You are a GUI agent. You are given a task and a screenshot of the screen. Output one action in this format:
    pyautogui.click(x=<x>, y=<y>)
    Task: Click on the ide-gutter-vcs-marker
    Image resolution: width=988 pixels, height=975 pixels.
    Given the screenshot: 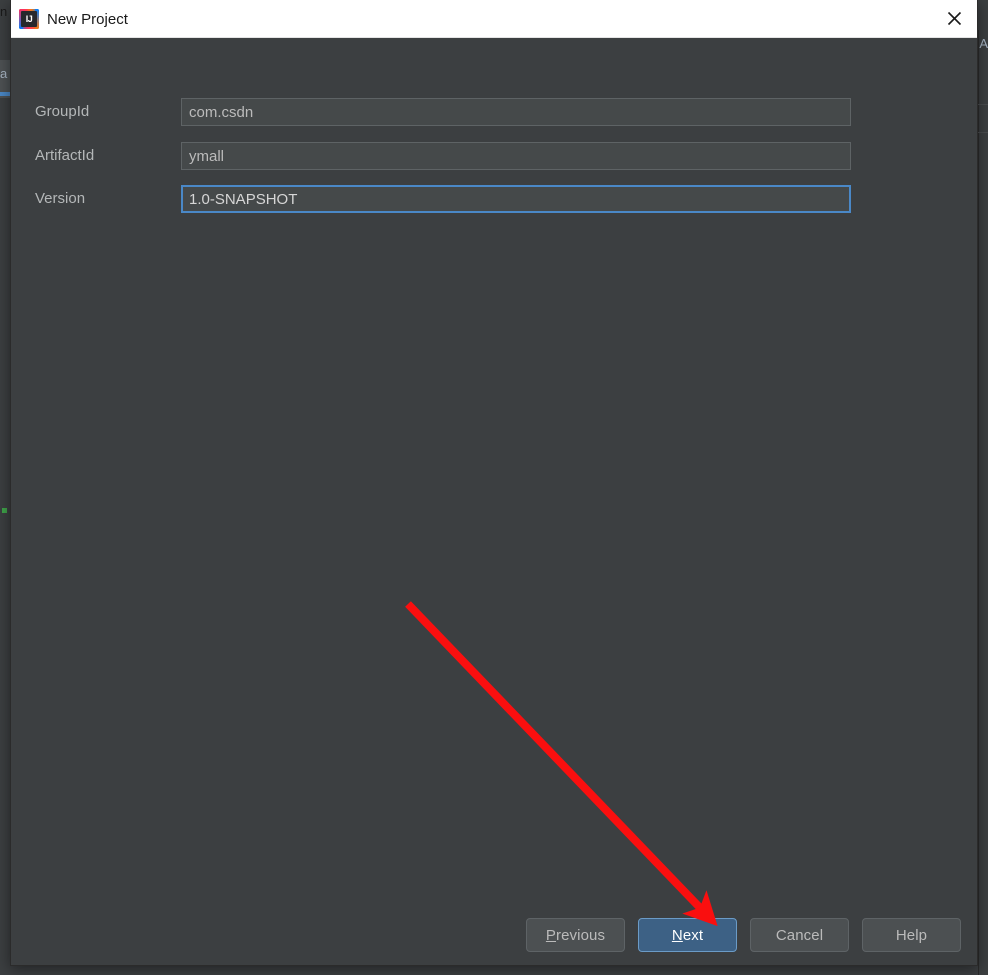 What is the action you would take?
    pyautogui.click(x=4, y=510)
    